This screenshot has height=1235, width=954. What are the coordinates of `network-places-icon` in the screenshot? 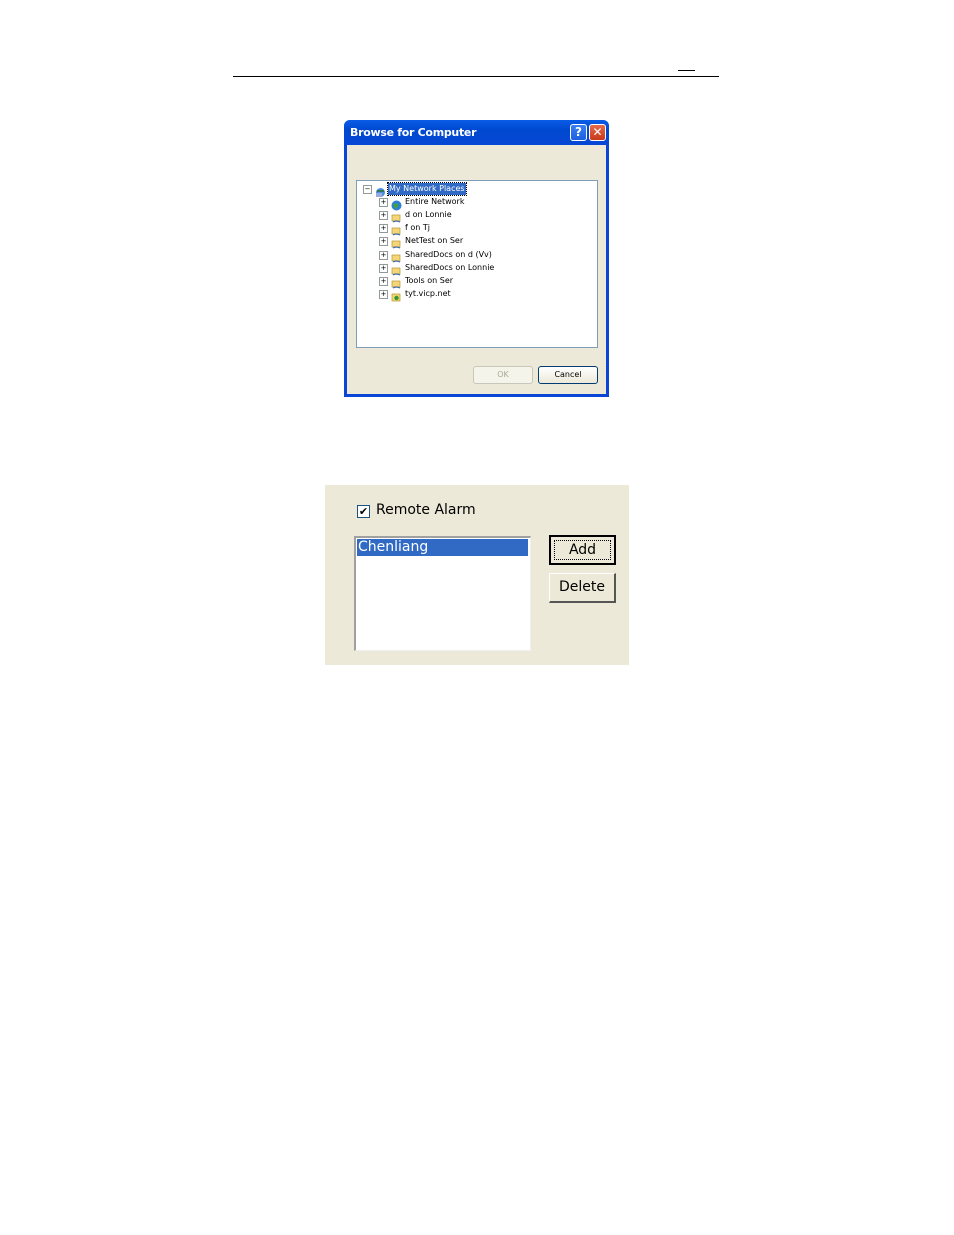 It's located at (380, 190).